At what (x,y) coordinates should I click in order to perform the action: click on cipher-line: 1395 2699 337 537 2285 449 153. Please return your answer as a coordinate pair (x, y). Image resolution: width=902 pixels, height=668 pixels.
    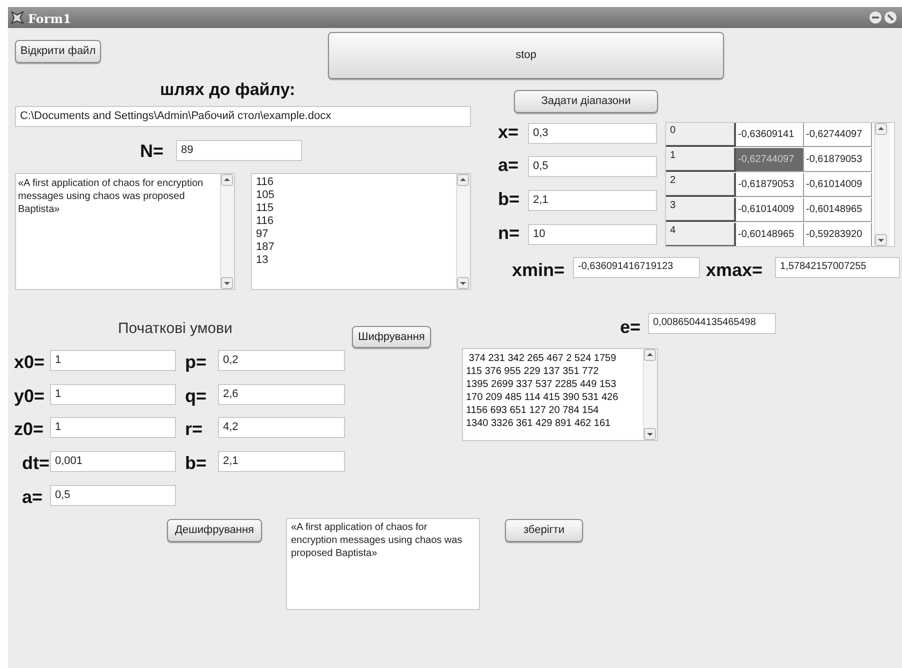
    Looking at the image, I should click on (542, 384).